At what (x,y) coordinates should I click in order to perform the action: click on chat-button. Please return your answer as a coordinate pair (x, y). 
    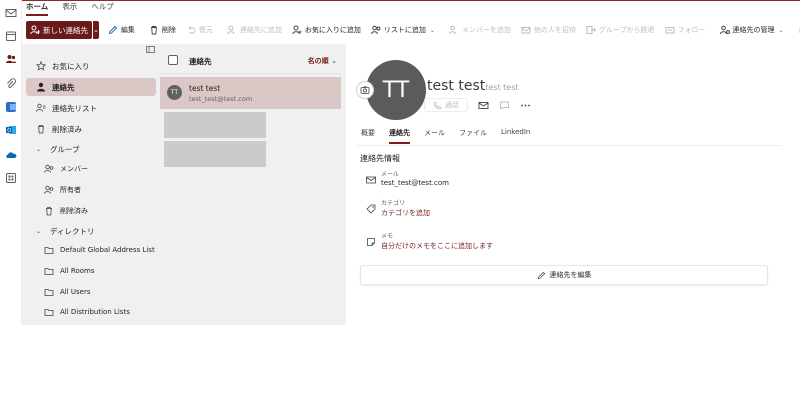
    Looking at the image, I should click on (504, 105).